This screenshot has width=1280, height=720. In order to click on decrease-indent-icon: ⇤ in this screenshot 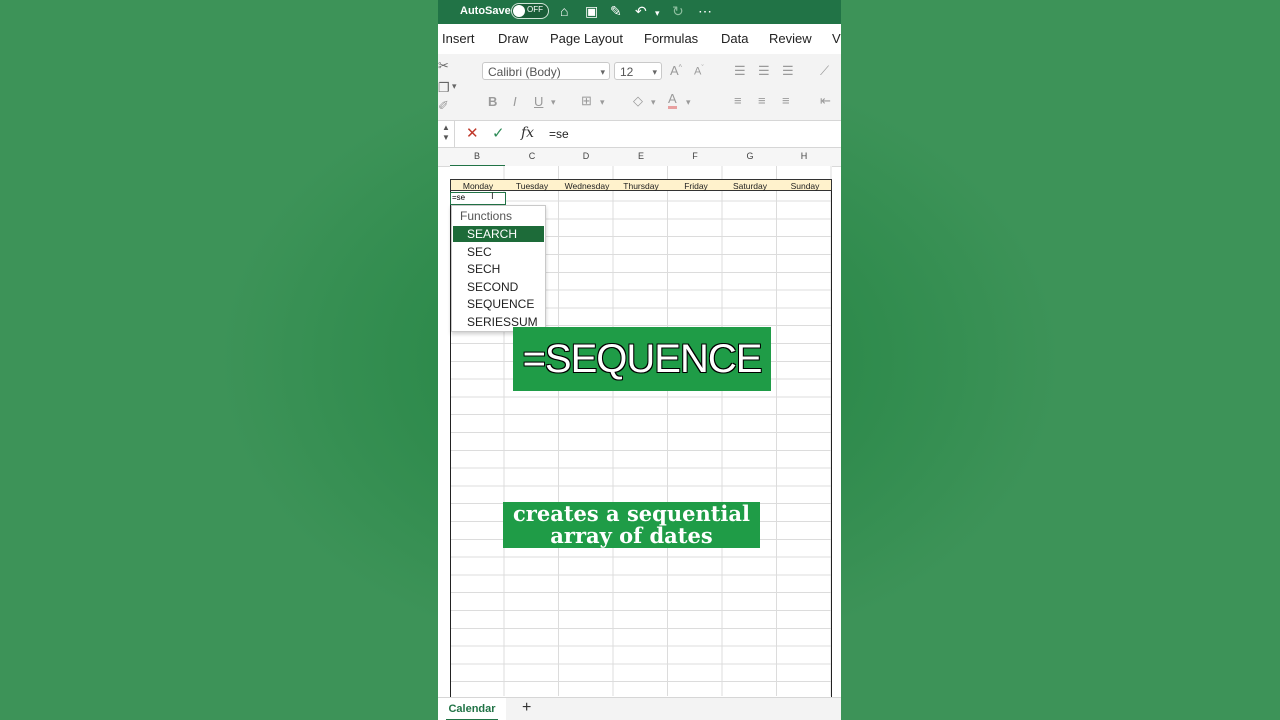, I will do `click(825, 101)`.